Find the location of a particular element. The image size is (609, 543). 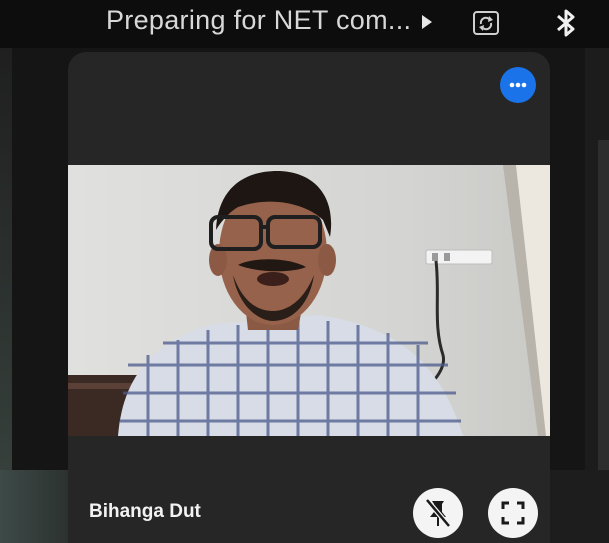

unpin-button is located at coordinates (438, 513).